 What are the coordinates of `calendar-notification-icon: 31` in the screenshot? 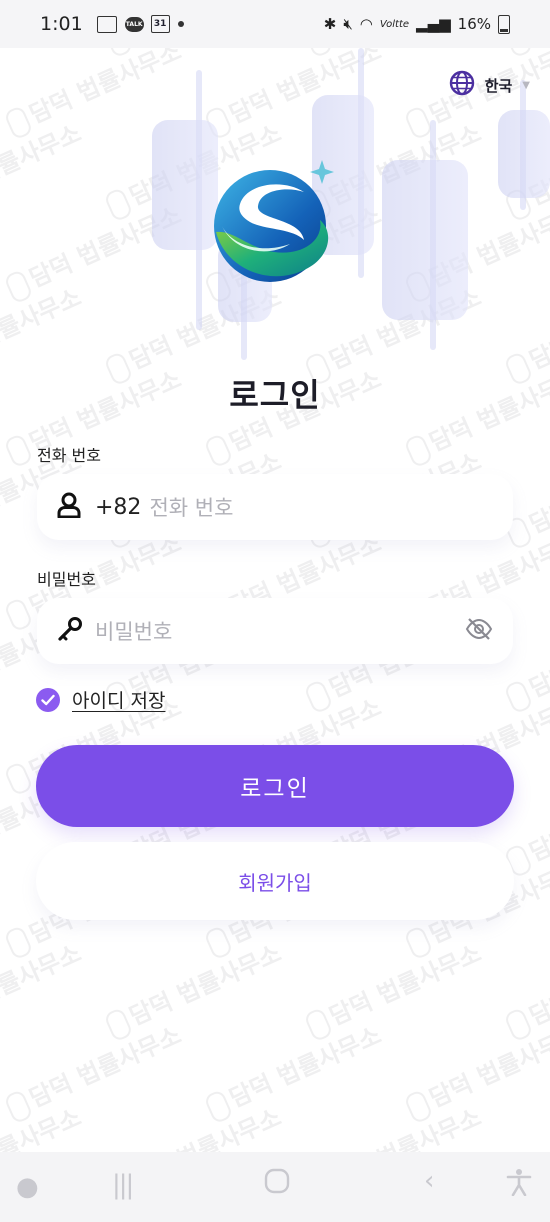 It's located at (160, 24).